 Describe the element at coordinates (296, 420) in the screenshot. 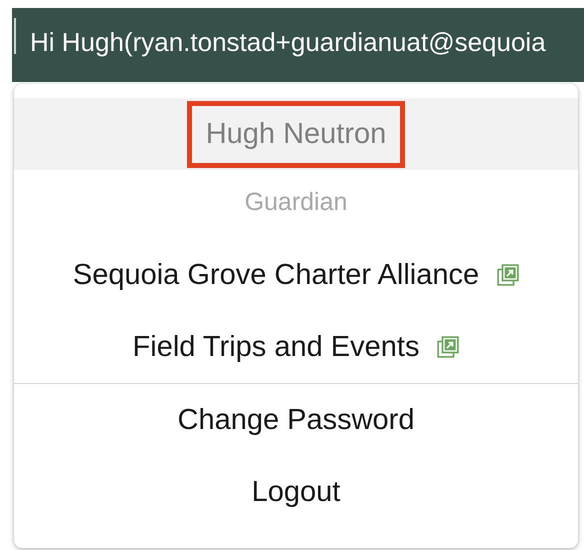

I see `menu-item: Change Password` at that location.